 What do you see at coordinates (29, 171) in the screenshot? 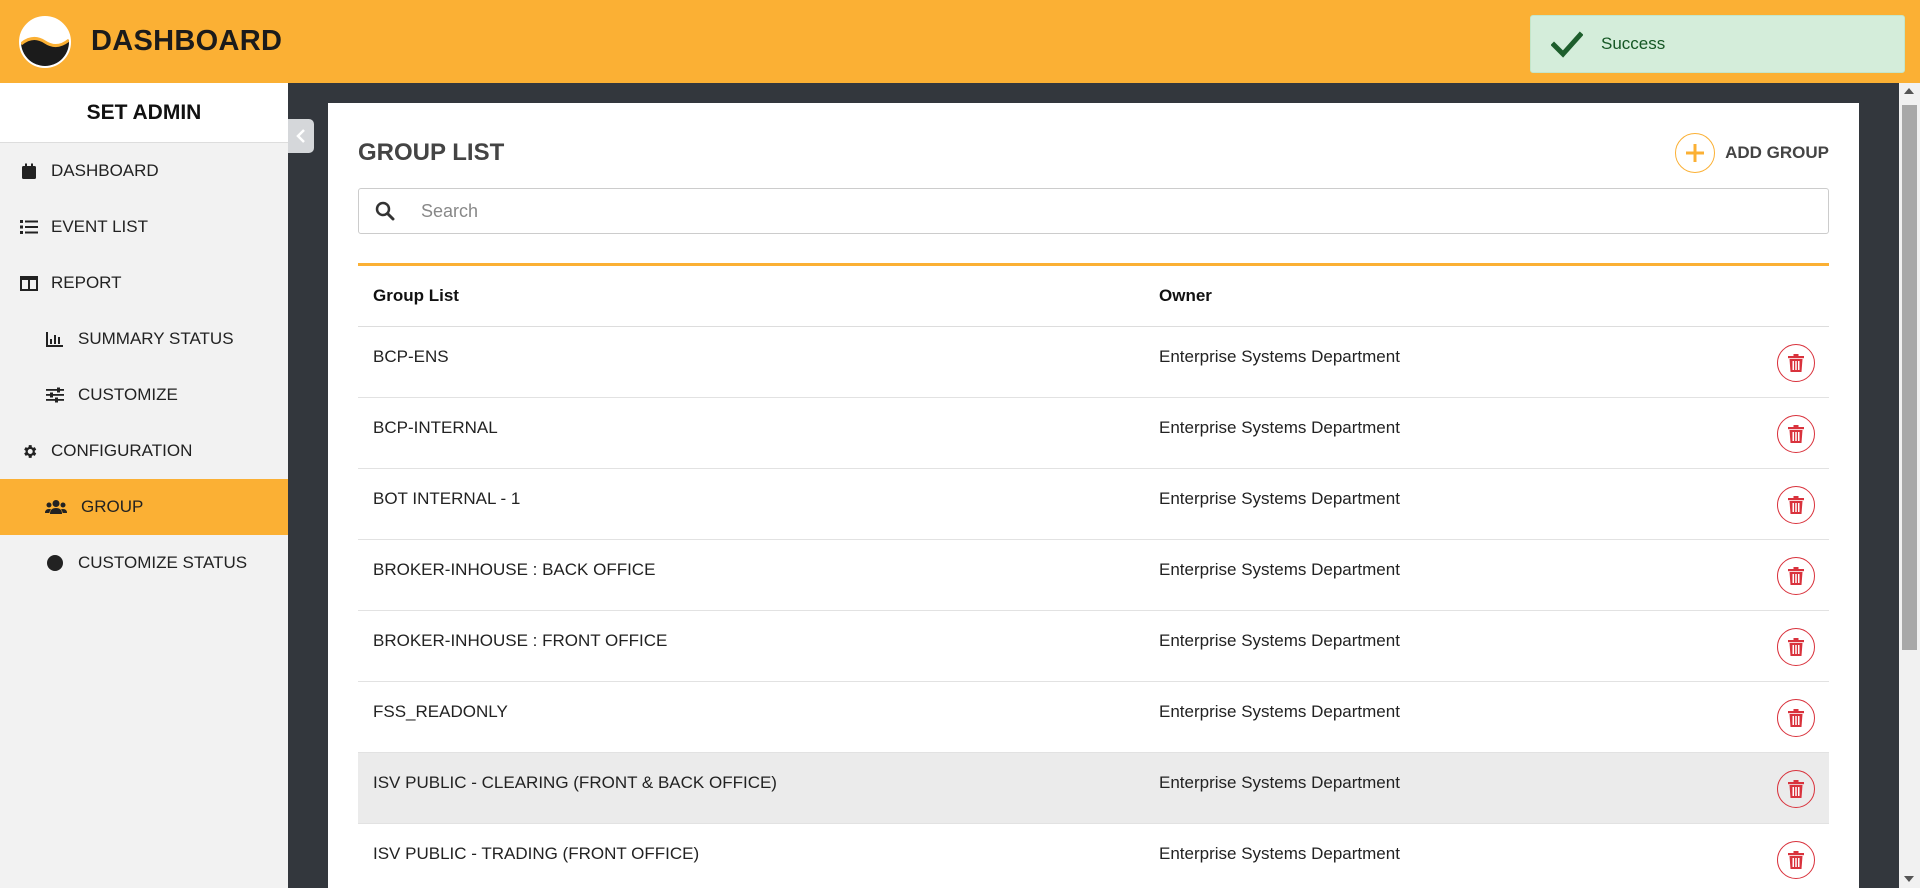
I see `calendar-icon` at bounding box center [29, 171].